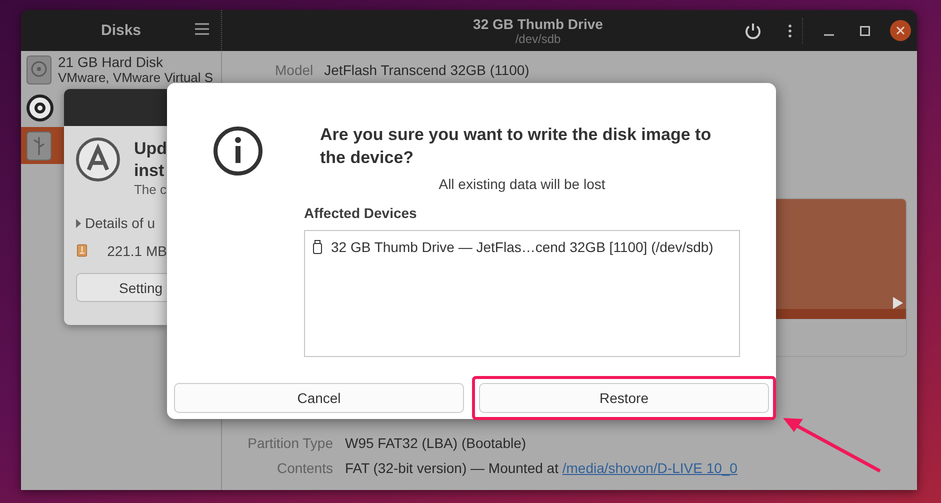 The height and width of the screenshot is (503, 941). Describe the element at coordinates (829, 34) in the screenshot. I see `minimize-icon` at that location.